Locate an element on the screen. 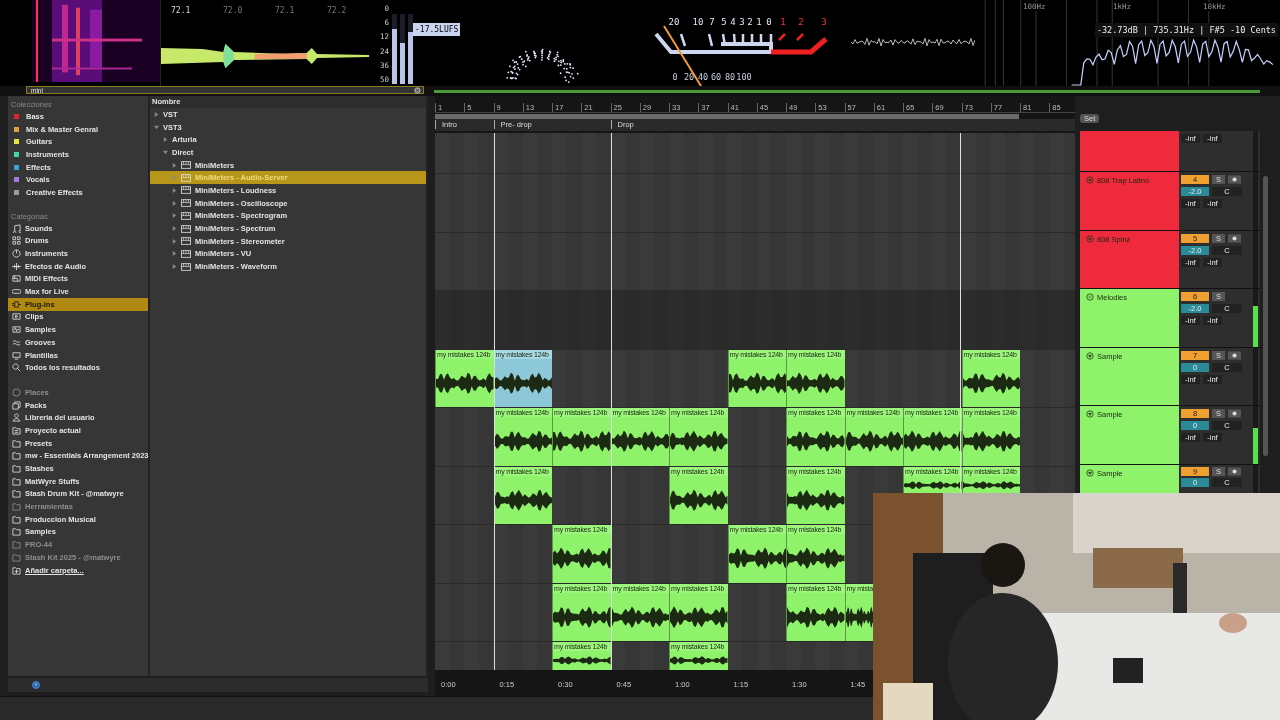 The height and width of the screenshot is (720, 1280). vu-scale-label: 5 is located at coordinates (724, 22).